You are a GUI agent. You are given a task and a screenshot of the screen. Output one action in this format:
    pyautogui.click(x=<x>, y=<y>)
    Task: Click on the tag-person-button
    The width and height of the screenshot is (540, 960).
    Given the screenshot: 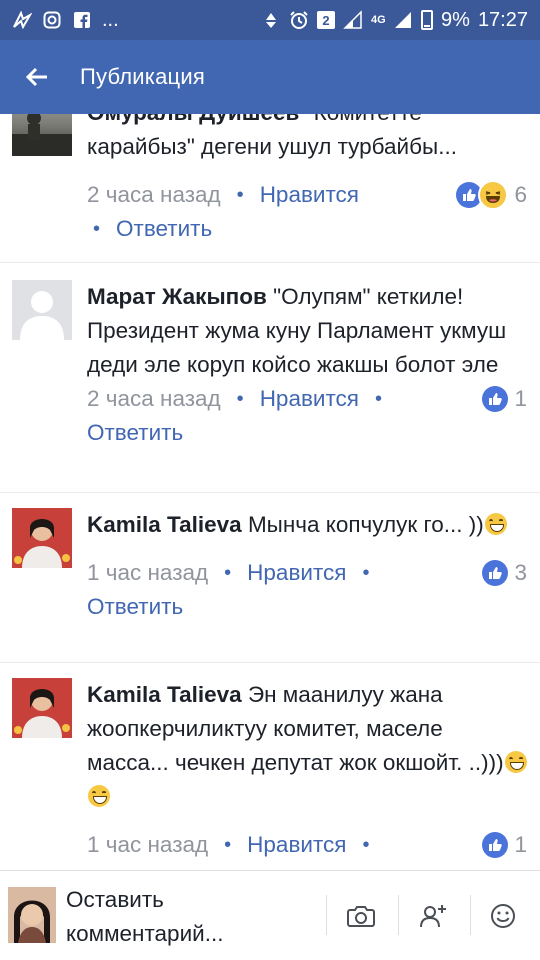 What is the action you would take?
    pyautogui.click(x=433, y=916)
    